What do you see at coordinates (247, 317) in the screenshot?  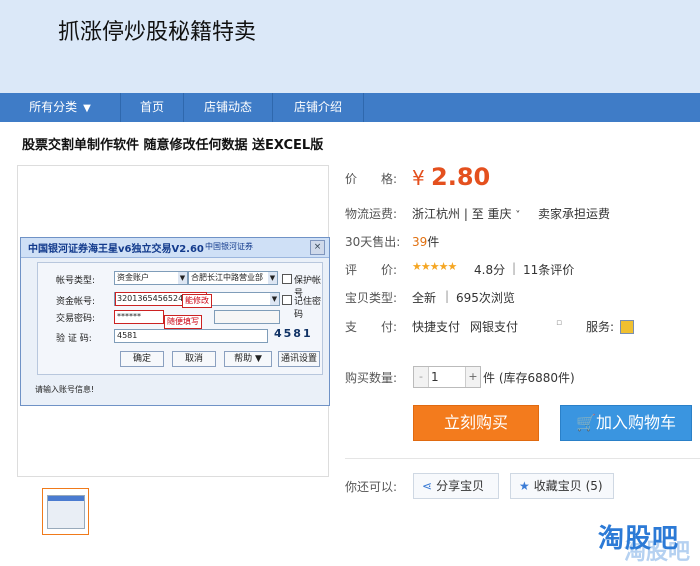 I see `soft-keyboard-icon` at bounding box center [247, 317].